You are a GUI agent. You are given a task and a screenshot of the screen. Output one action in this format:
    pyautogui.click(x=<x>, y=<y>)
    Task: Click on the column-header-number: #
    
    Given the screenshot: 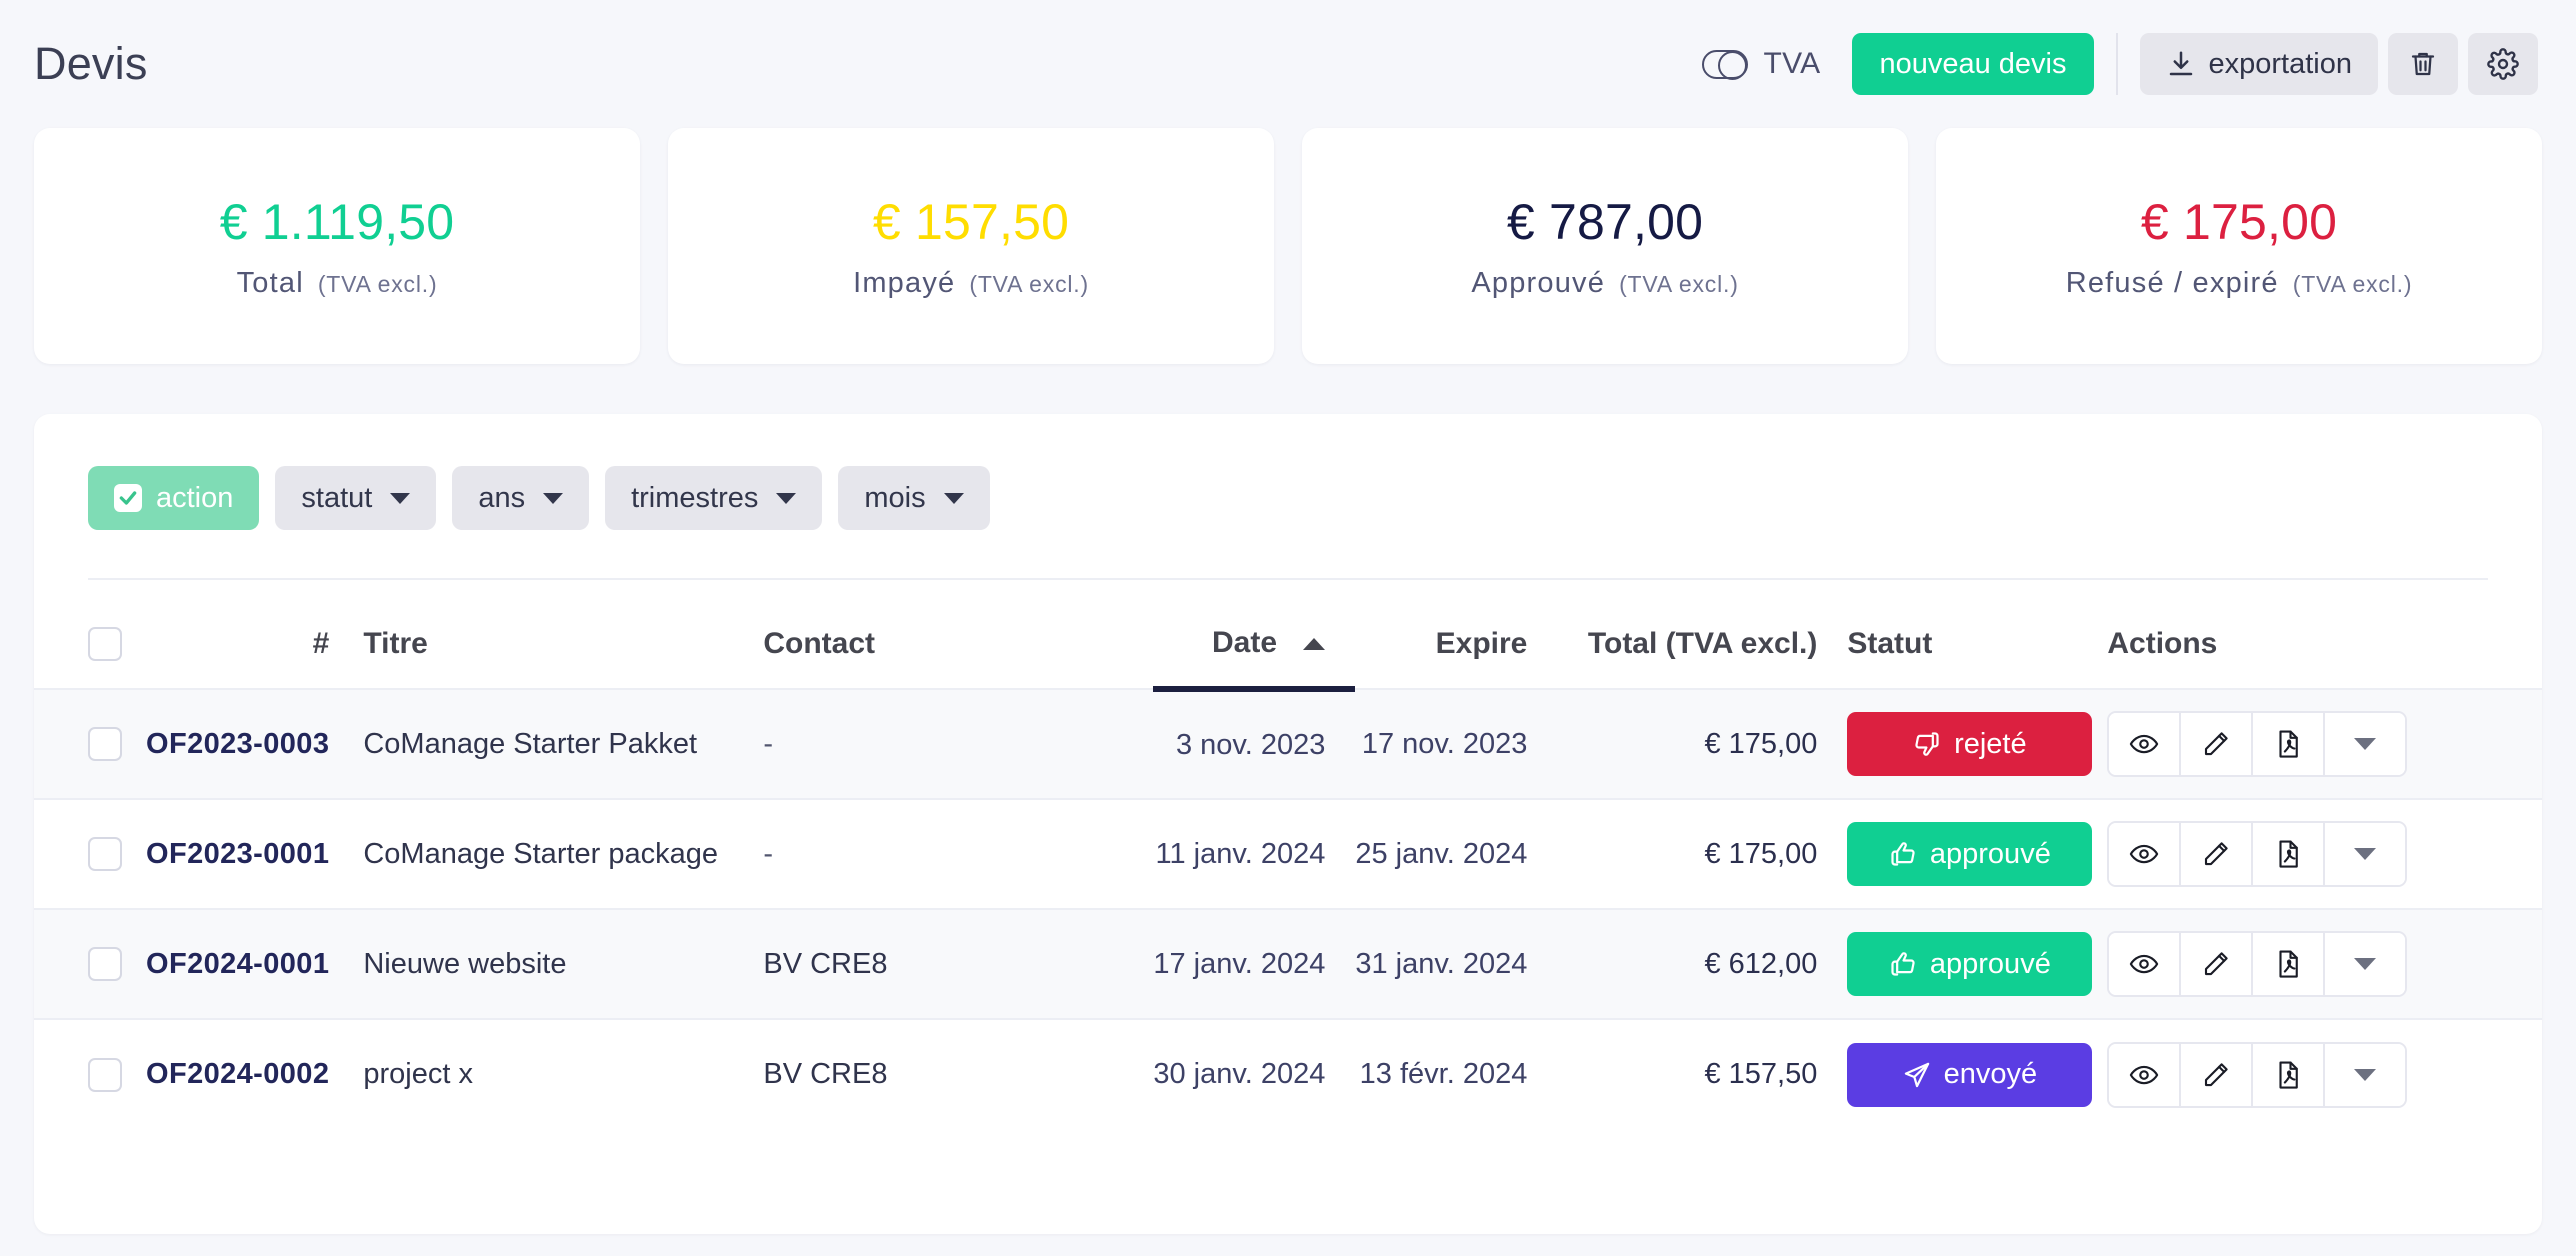 What is the action you would take?
    pyautogui.click(x=254, y=634)
    